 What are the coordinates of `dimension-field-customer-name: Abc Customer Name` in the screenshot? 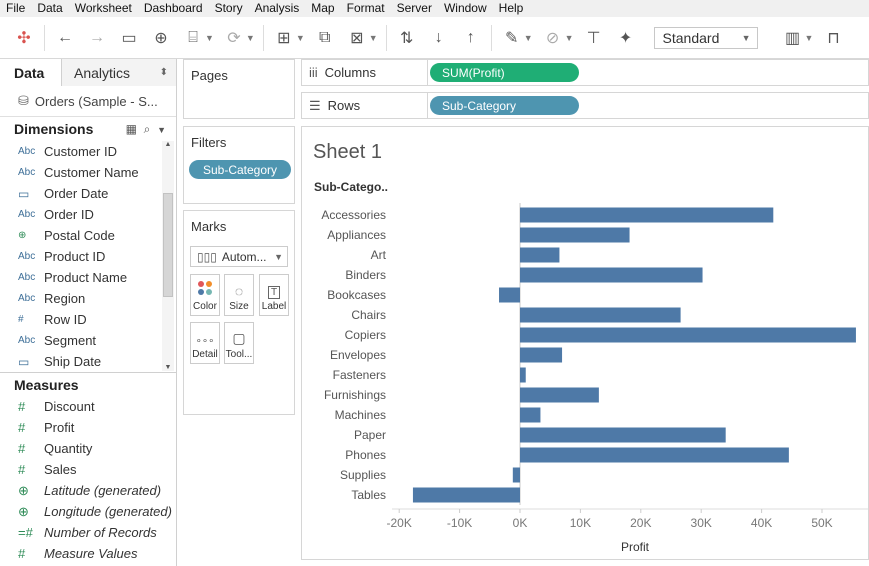 It's located at (88, 172).